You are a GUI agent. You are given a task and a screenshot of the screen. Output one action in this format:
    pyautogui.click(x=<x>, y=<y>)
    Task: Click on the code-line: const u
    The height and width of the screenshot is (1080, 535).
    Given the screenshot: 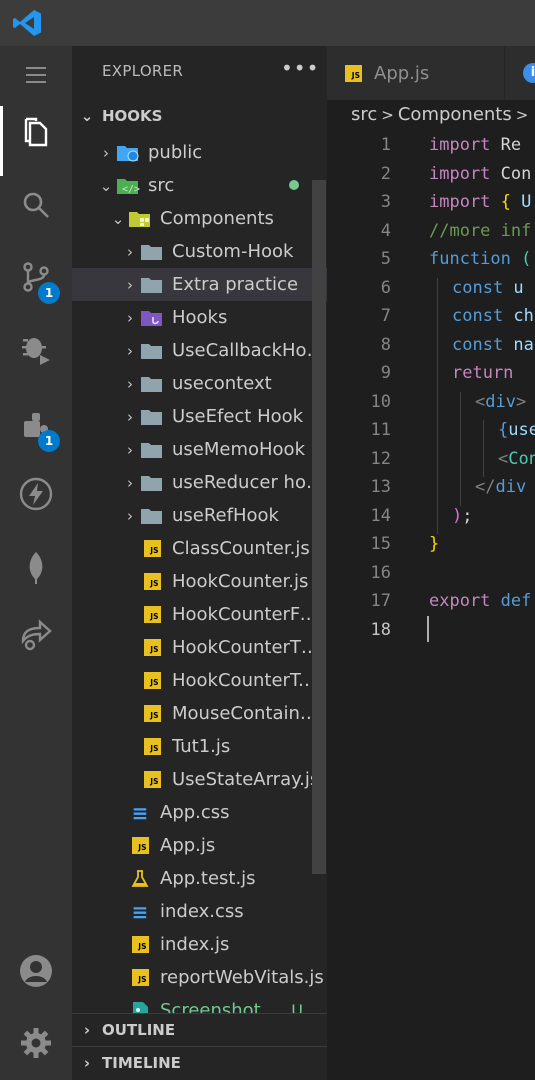 What is the action you would take?
    pyautogui.click(x=488, y=288)
    